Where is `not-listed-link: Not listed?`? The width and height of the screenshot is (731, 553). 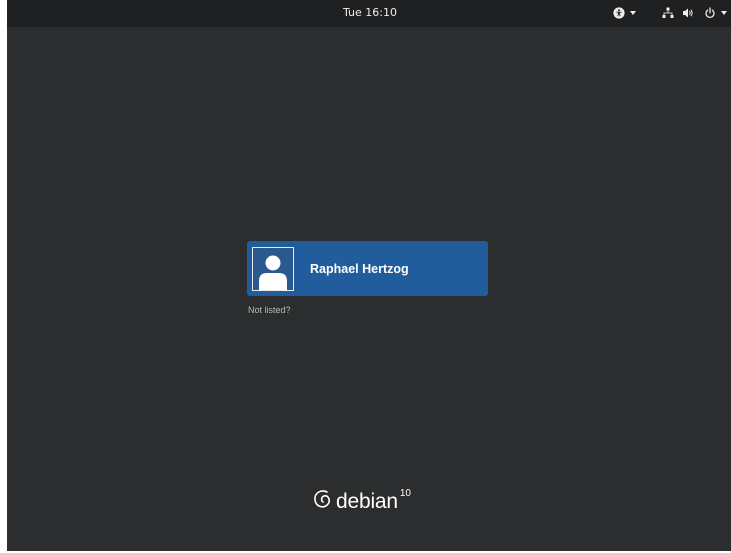
not-listed-link: Not listed? is located at coordinates (269, 310).